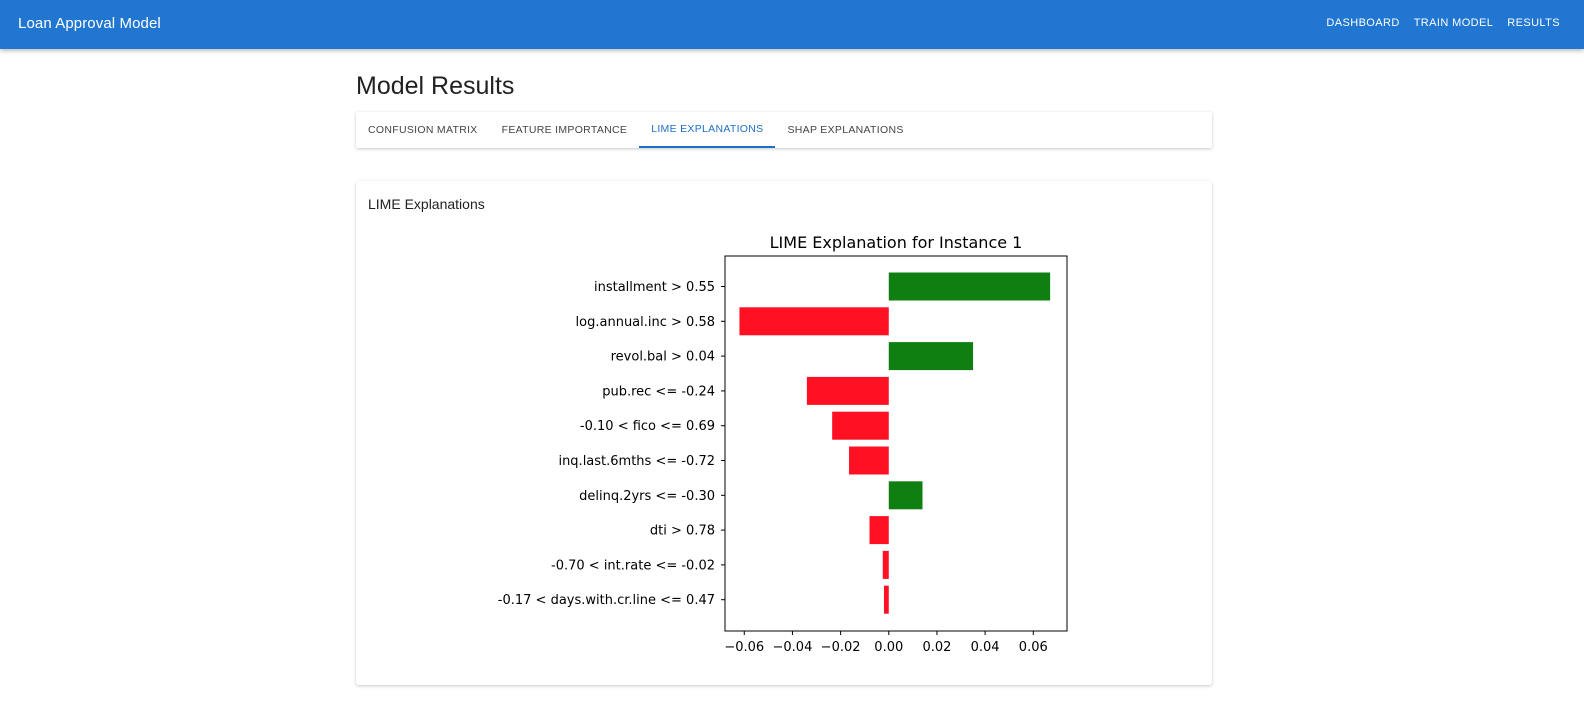 The width and height of the screenshot is (1584, 703). Describe the element at coordinates (841, 647) in the screenshot. I see `x-tick-label: −0.02` at that location.